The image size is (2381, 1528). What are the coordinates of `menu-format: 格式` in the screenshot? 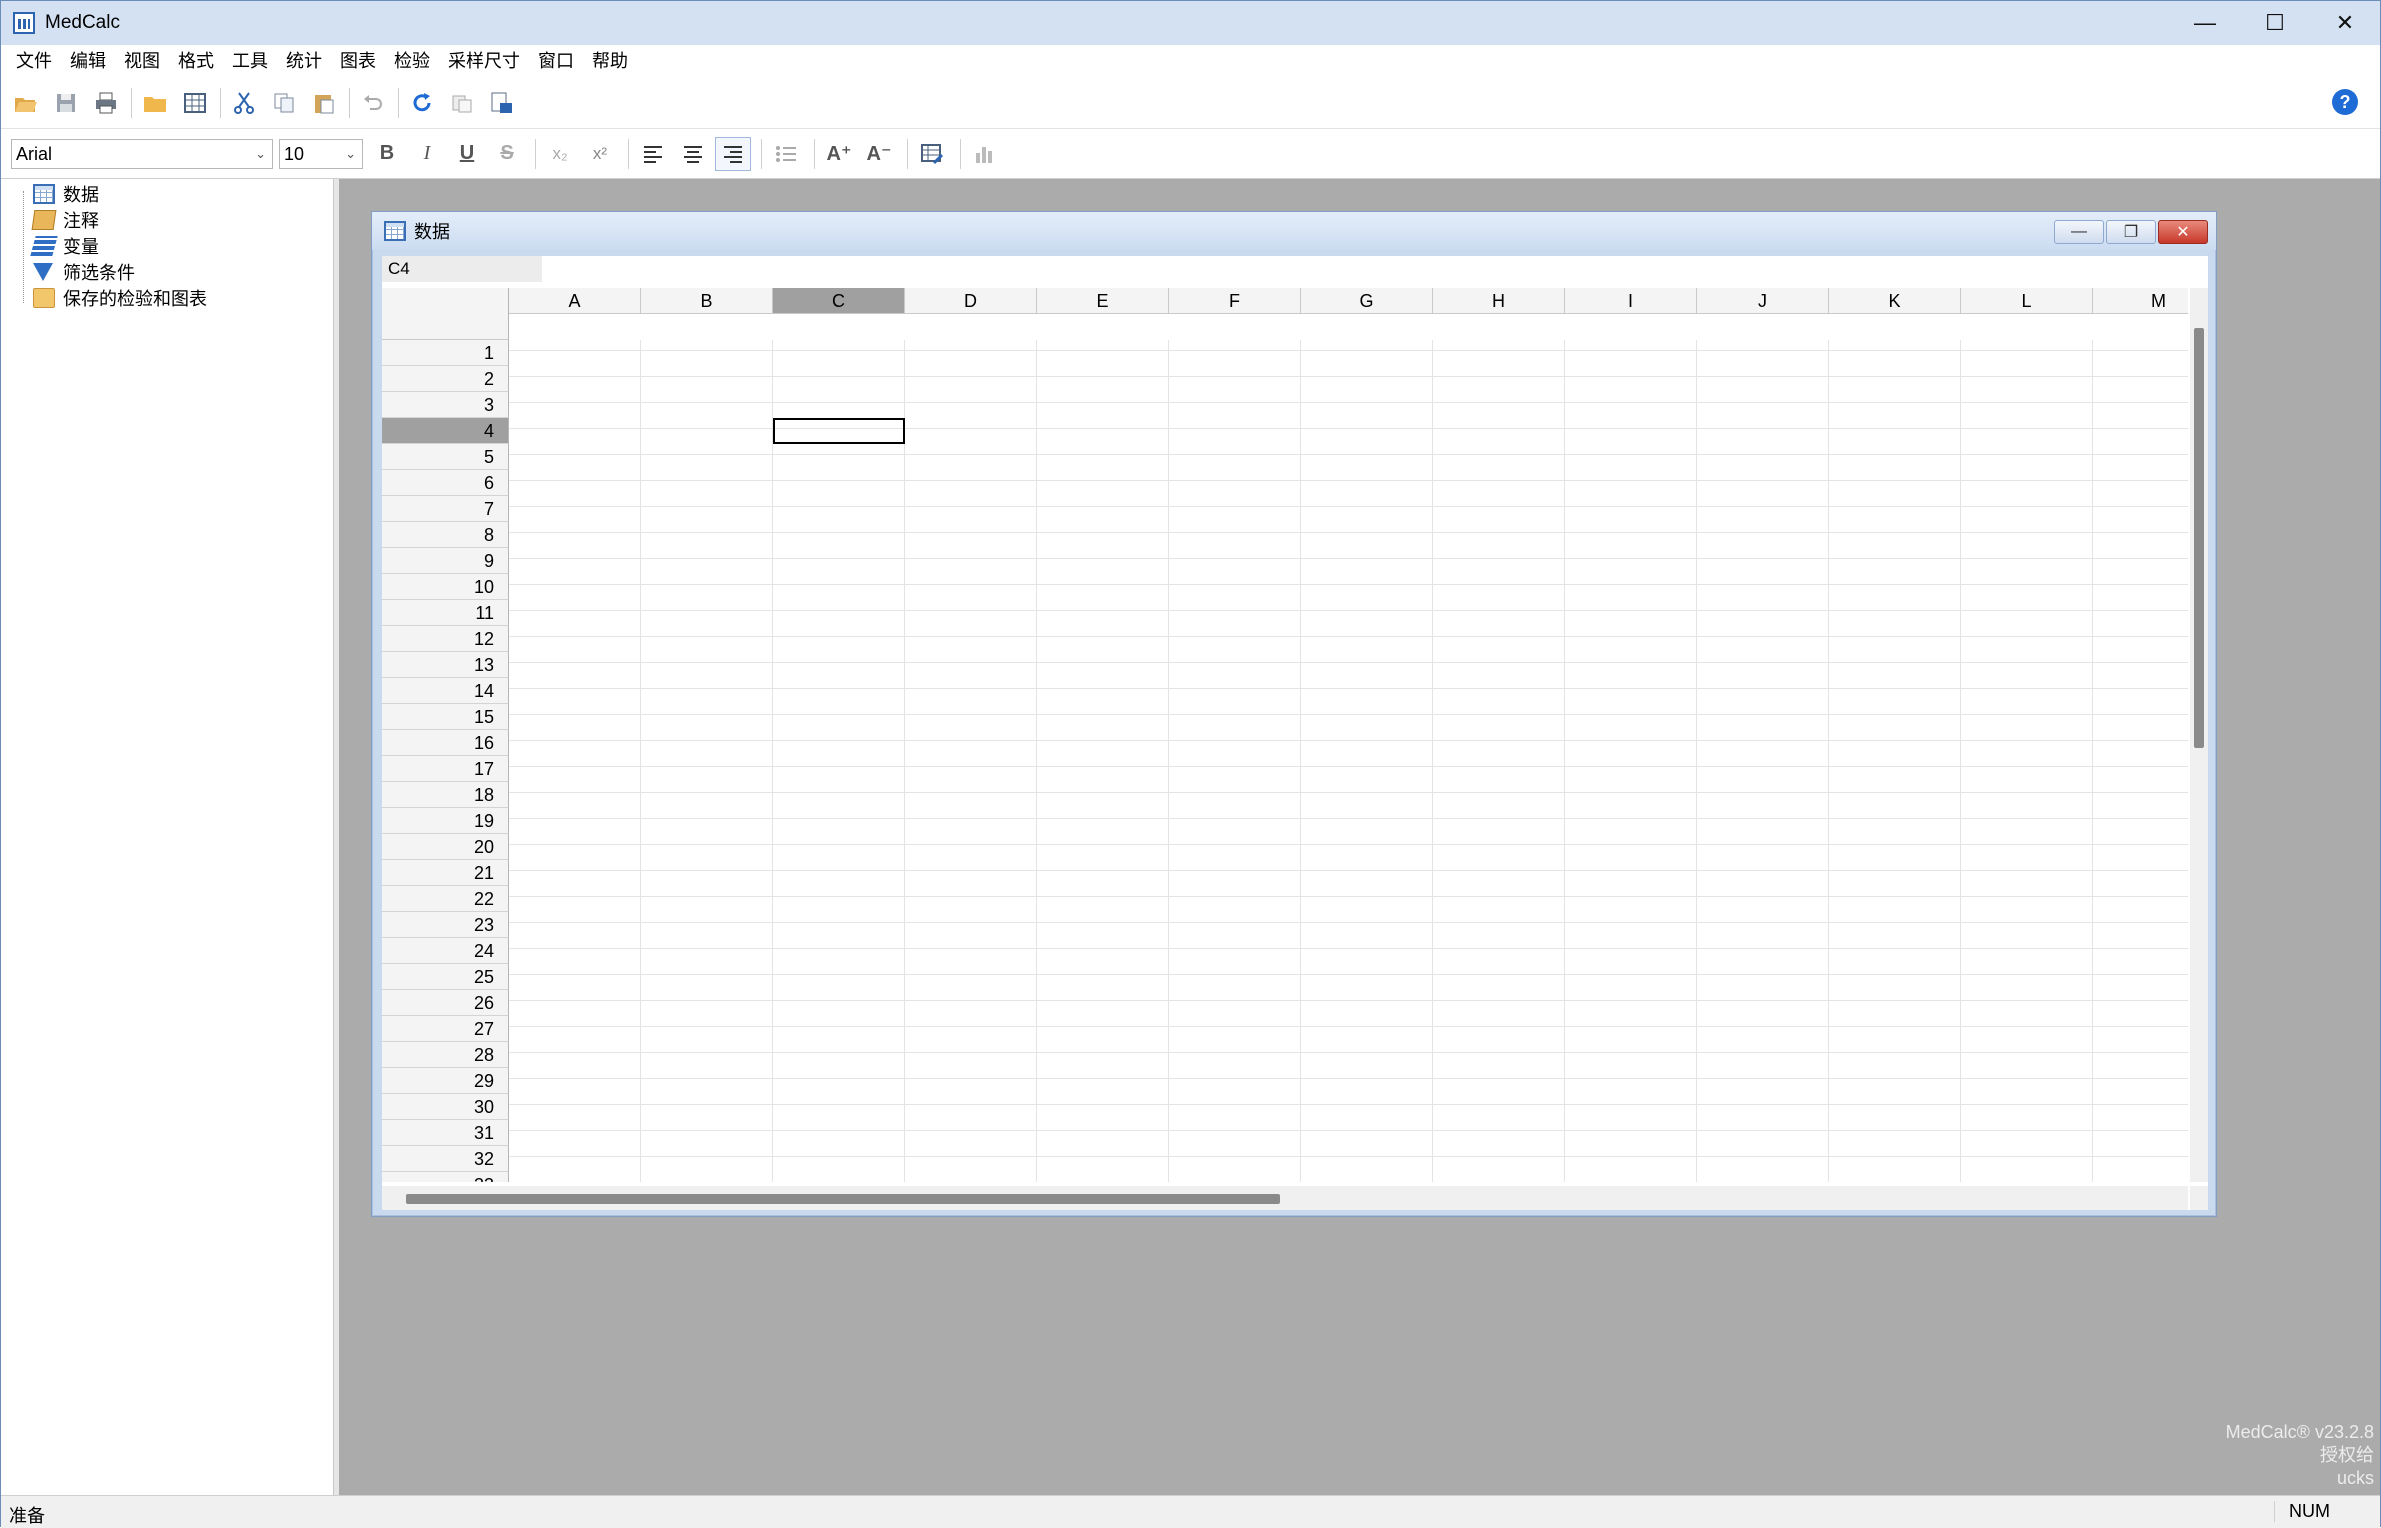 It's located at (196, 61).